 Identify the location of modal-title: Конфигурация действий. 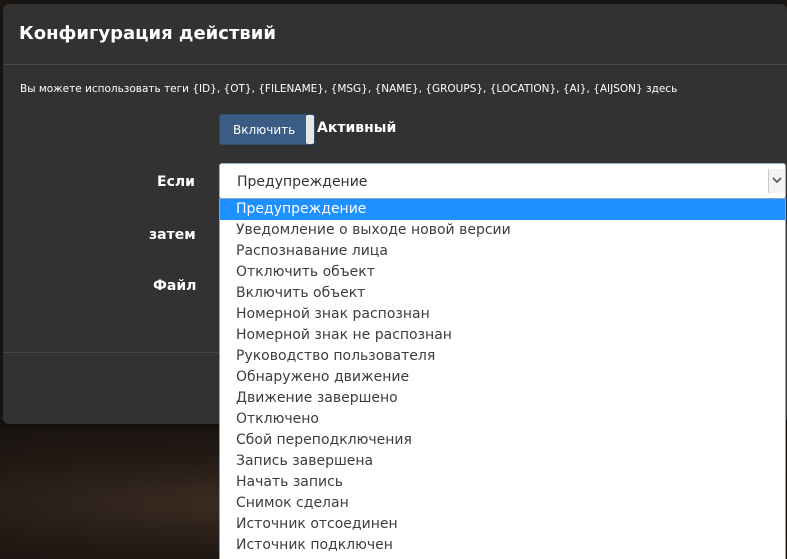
(148, 33).